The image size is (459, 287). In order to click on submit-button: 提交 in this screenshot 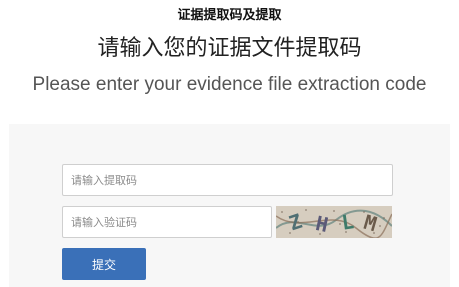, I will do `click(104, 264)`.